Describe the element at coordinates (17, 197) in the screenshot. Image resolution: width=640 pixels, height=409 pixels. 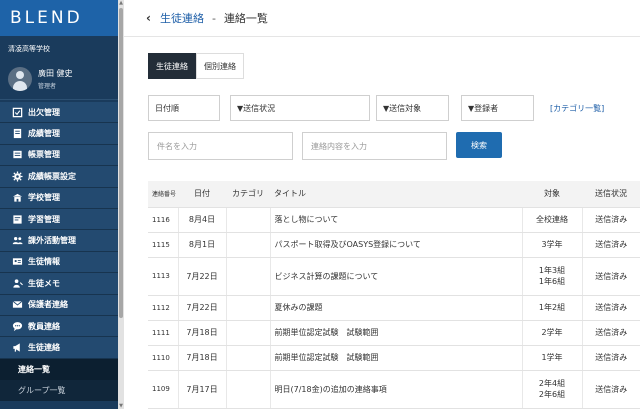
I see `school-icon` at that location.